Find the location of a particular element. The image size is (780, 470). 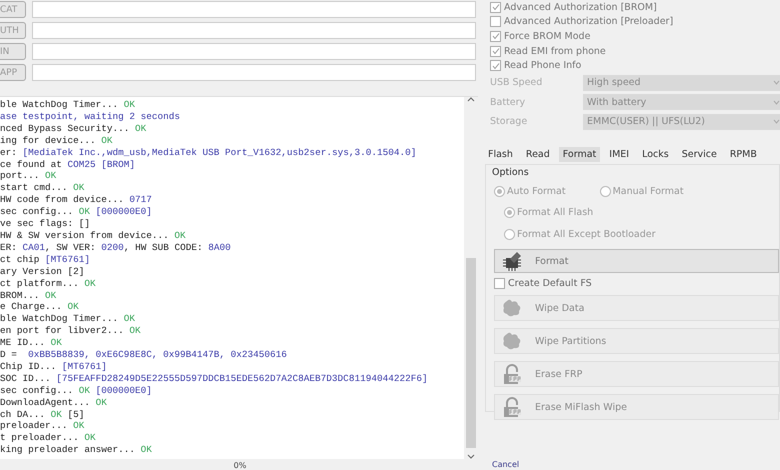

tab: Flash is located at coordinates (500, 154).